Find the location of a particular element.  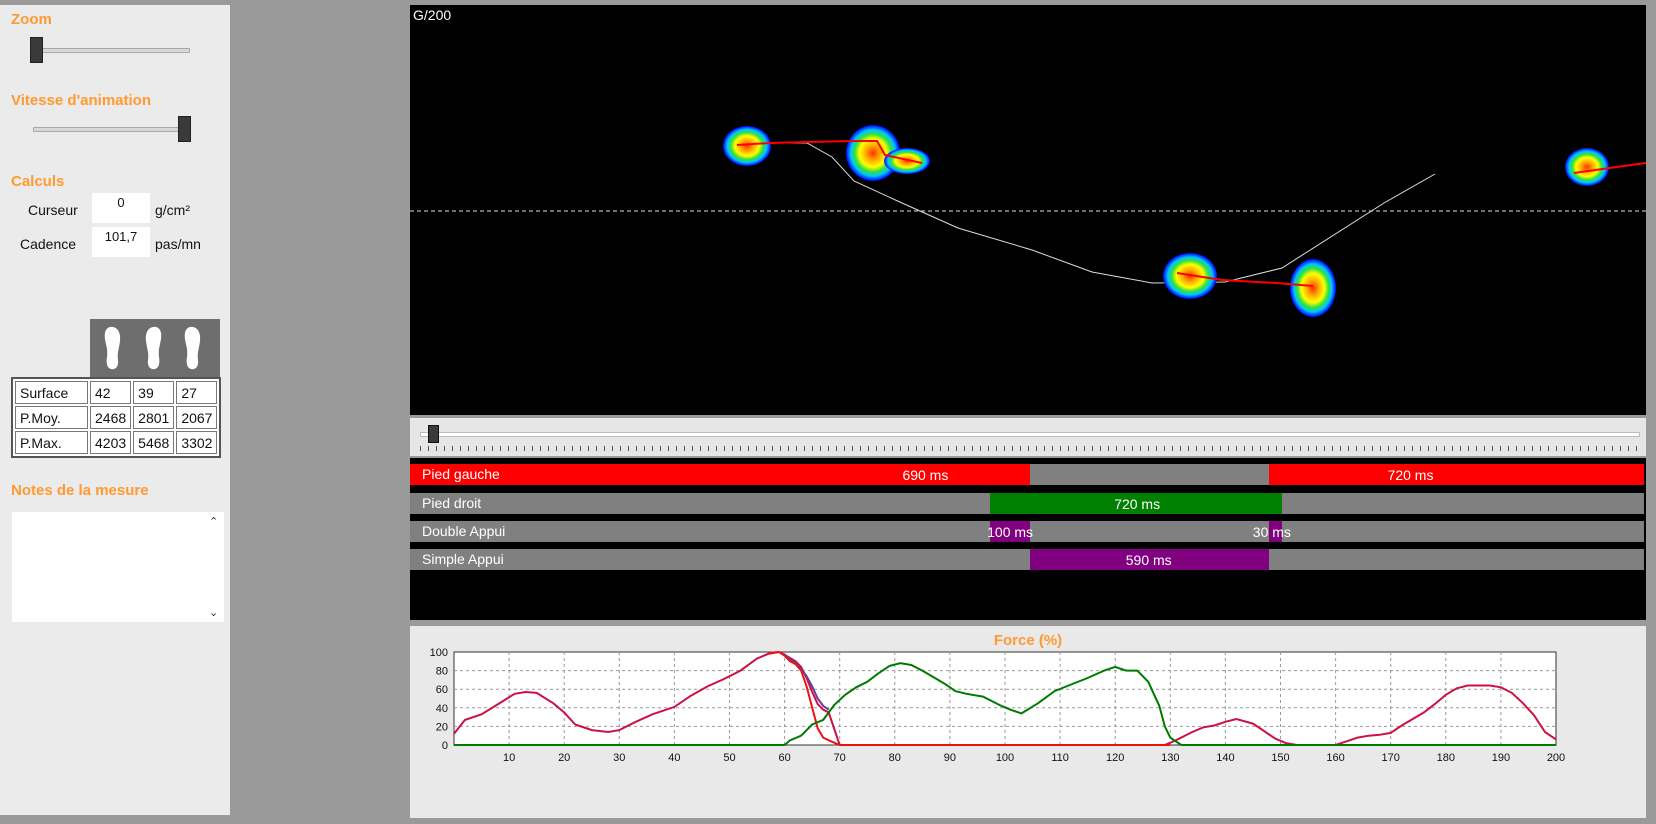

speed-slider-track is located at coordinates (111, 129).